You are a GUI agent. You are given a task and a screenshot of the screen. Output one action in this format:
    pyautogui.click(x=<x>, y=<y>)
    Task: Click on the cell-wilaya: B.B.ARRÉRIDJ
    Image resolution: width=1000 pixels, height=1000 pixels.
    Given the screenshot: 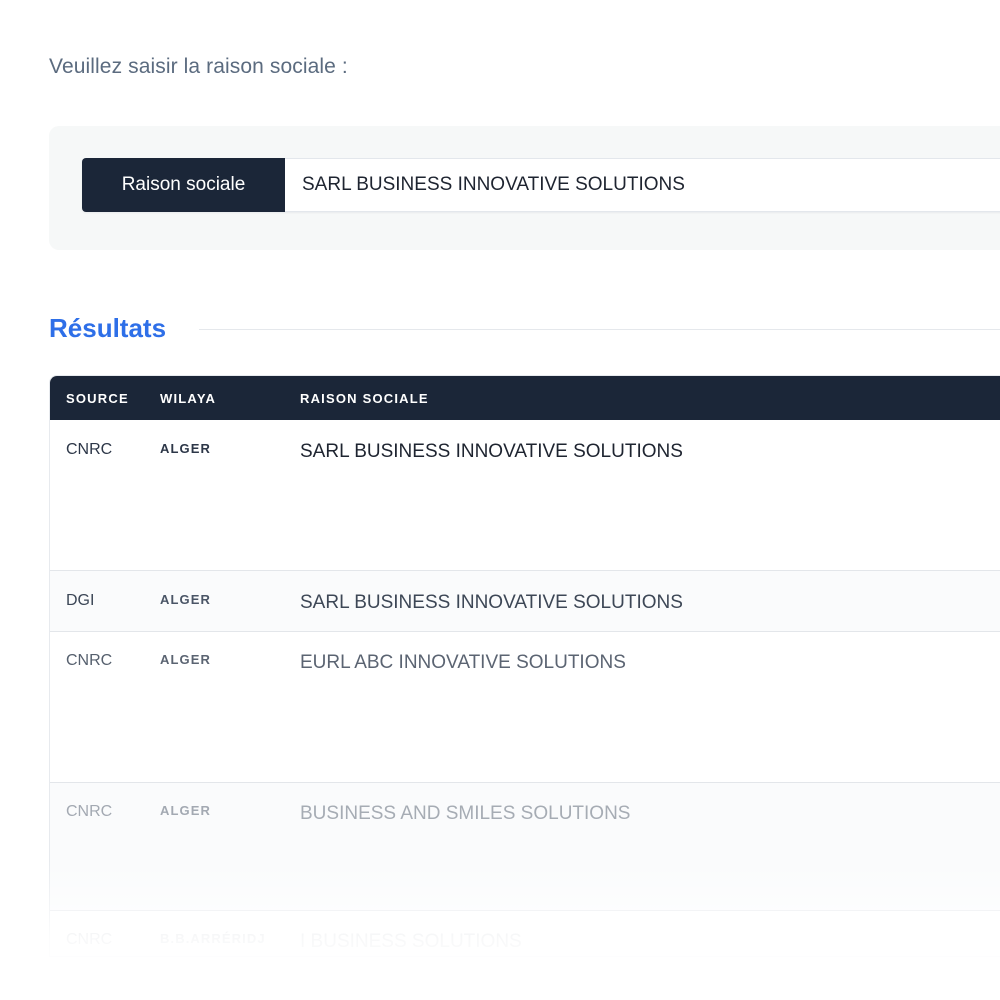 What is the action you would take?
    pyautogui.click(x=213, y=938)
    